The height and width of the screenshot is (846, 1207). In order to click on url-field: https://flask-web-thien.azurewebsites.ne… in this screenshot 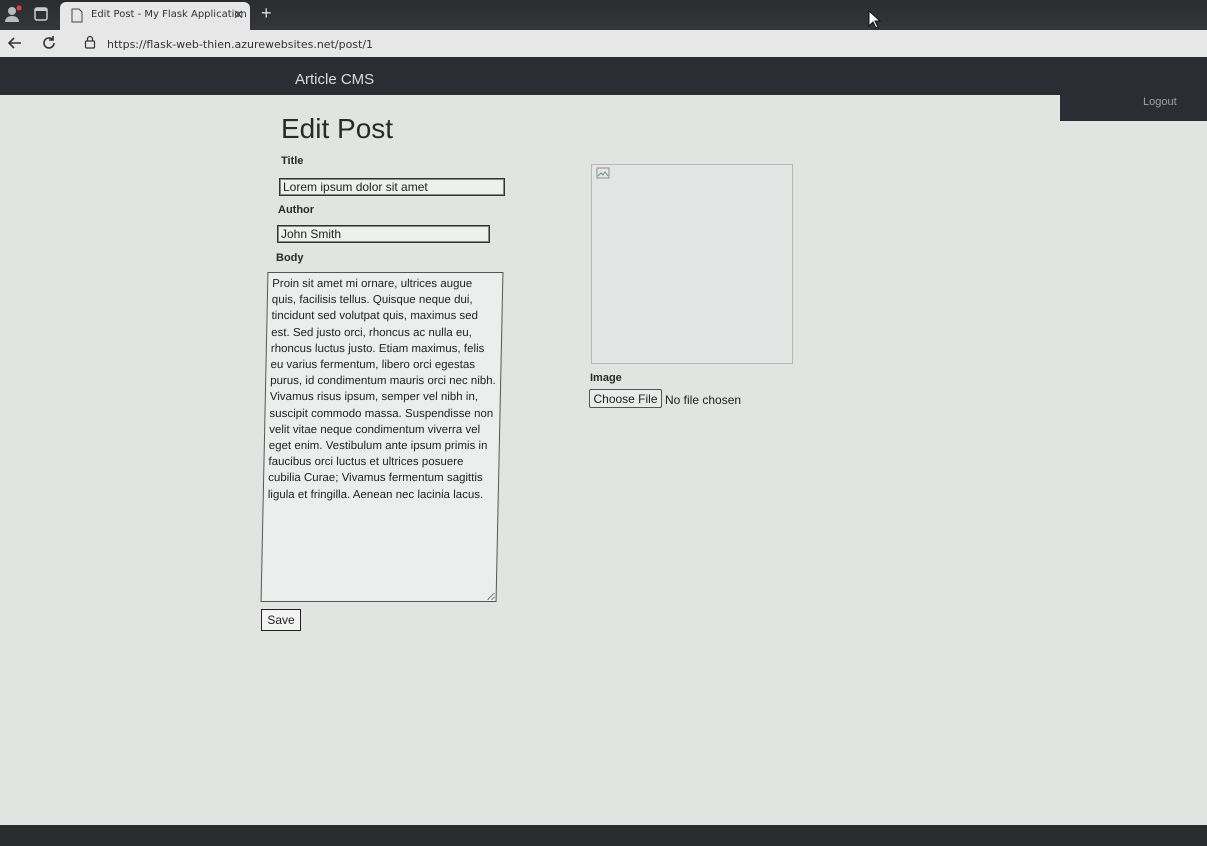, I will do `click(240, 44)`.